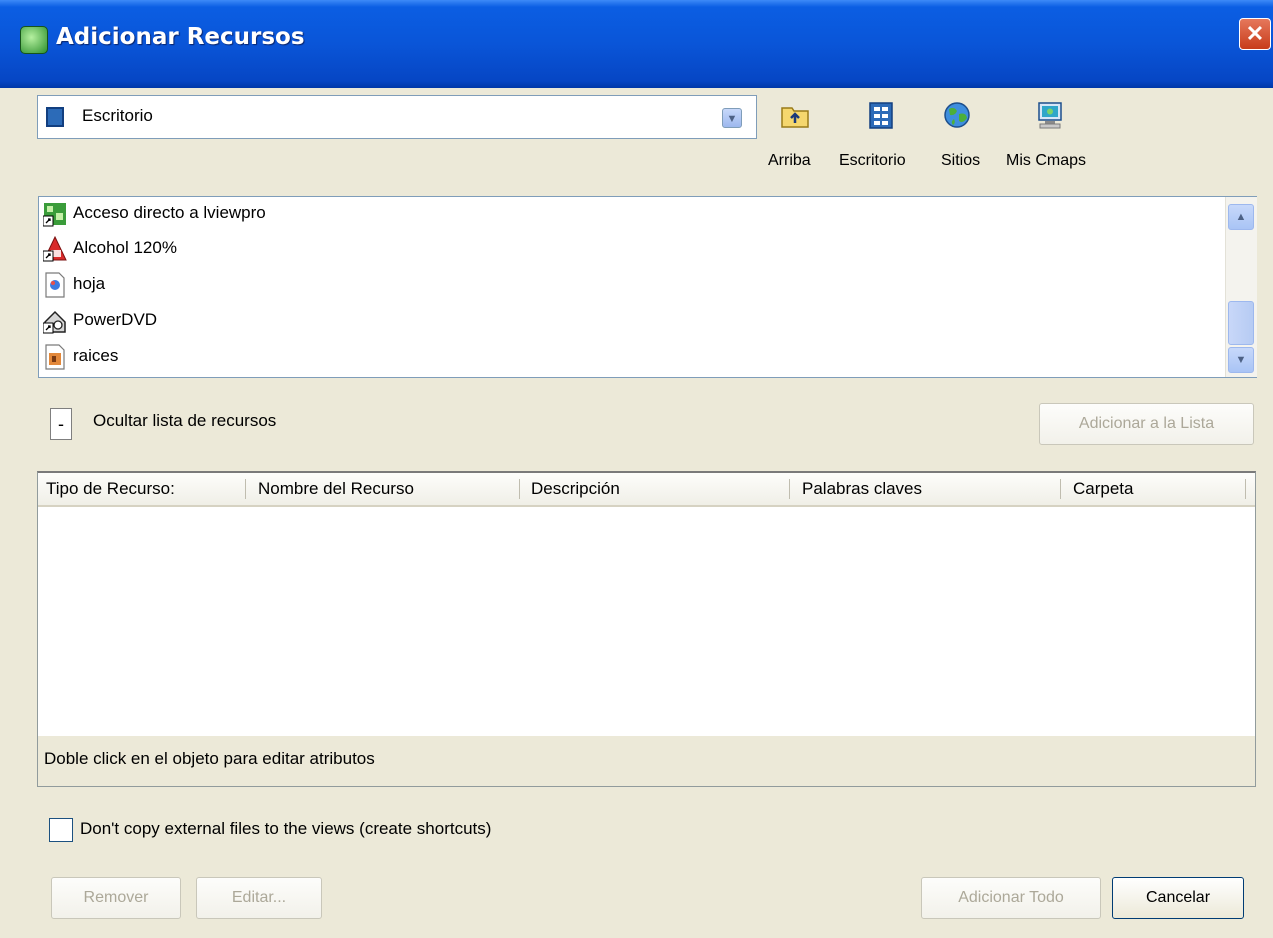 The image size is (1273, 938). Describe the element at coordinates (185, 420) in the screenshot. I see `hide-list-label: Ocultar lista de recursos` at that location.